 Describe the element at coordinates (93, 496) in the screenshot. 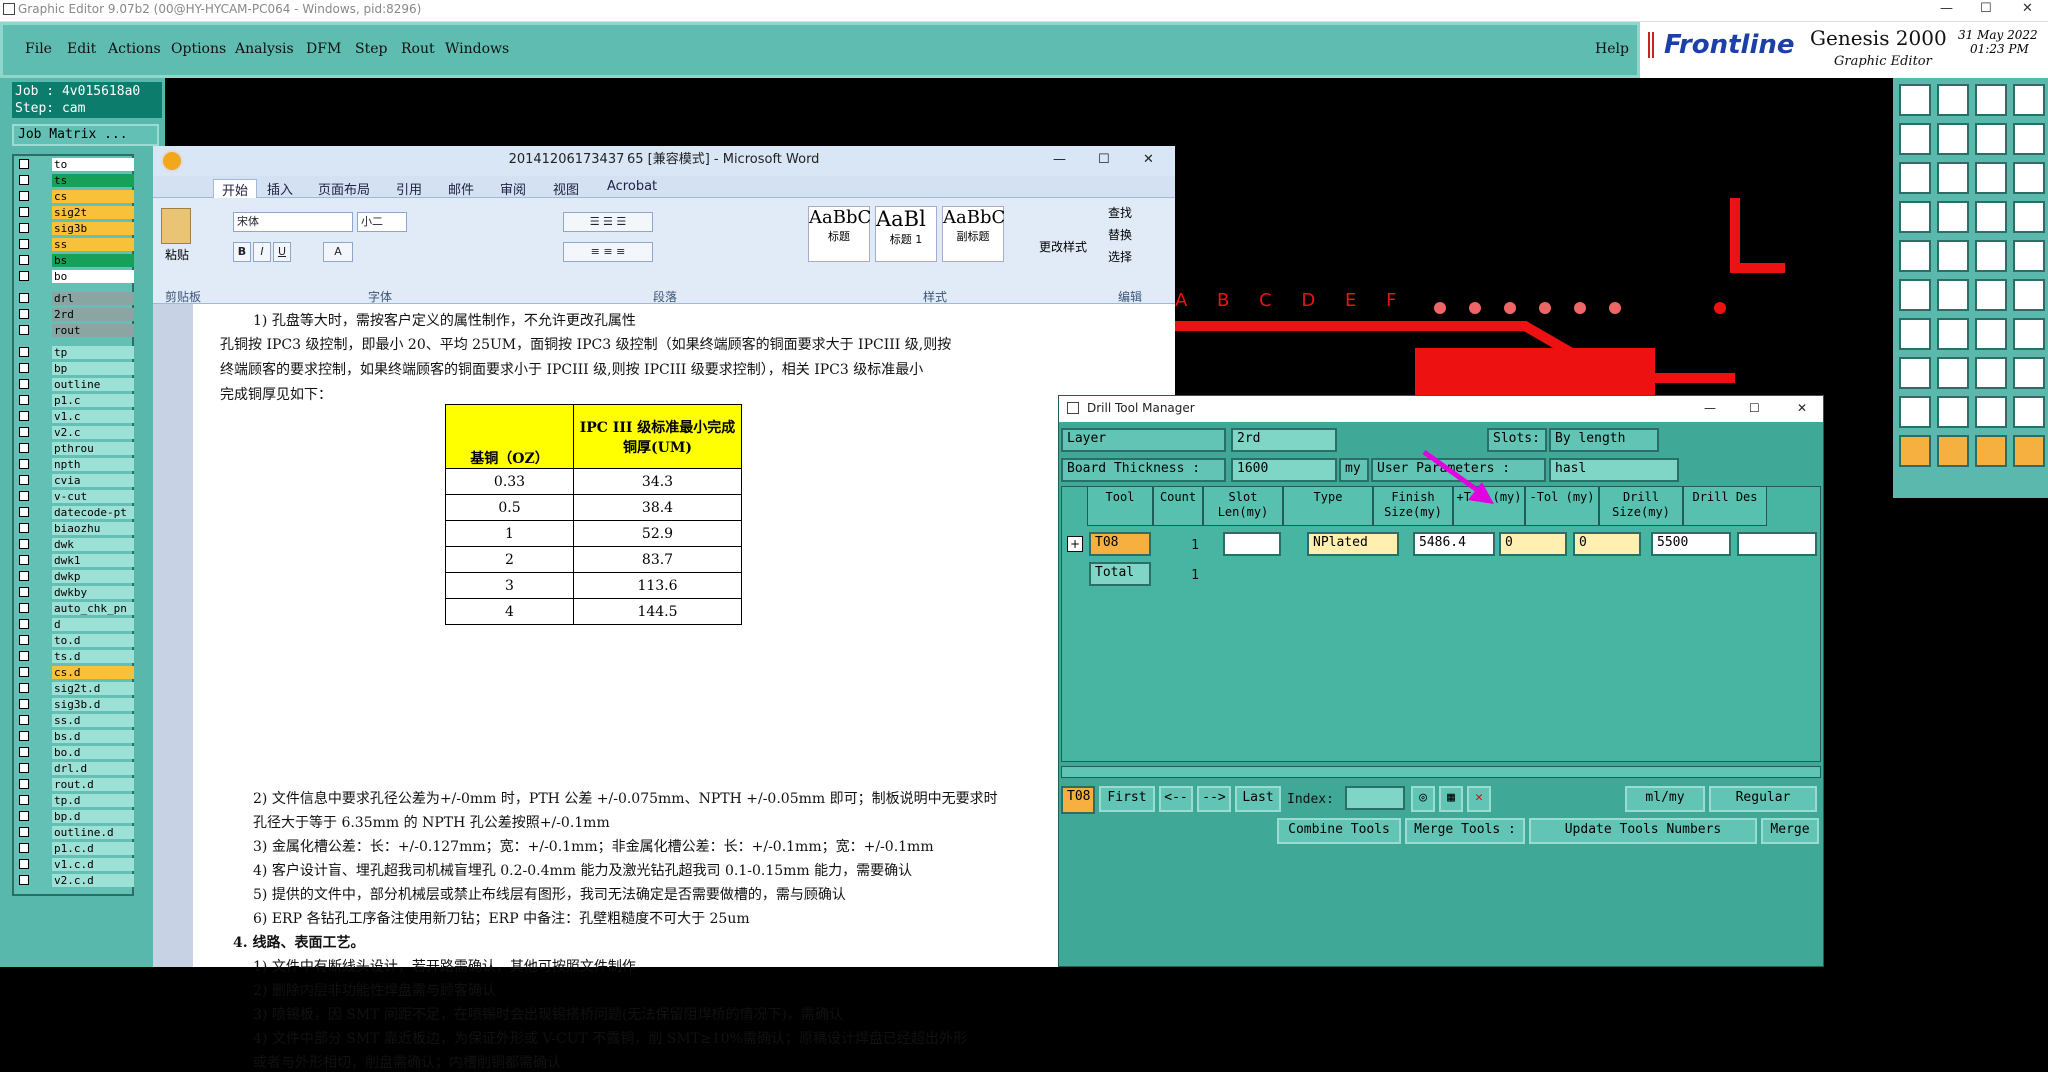

I see `layer-name: v-cut` at that location.